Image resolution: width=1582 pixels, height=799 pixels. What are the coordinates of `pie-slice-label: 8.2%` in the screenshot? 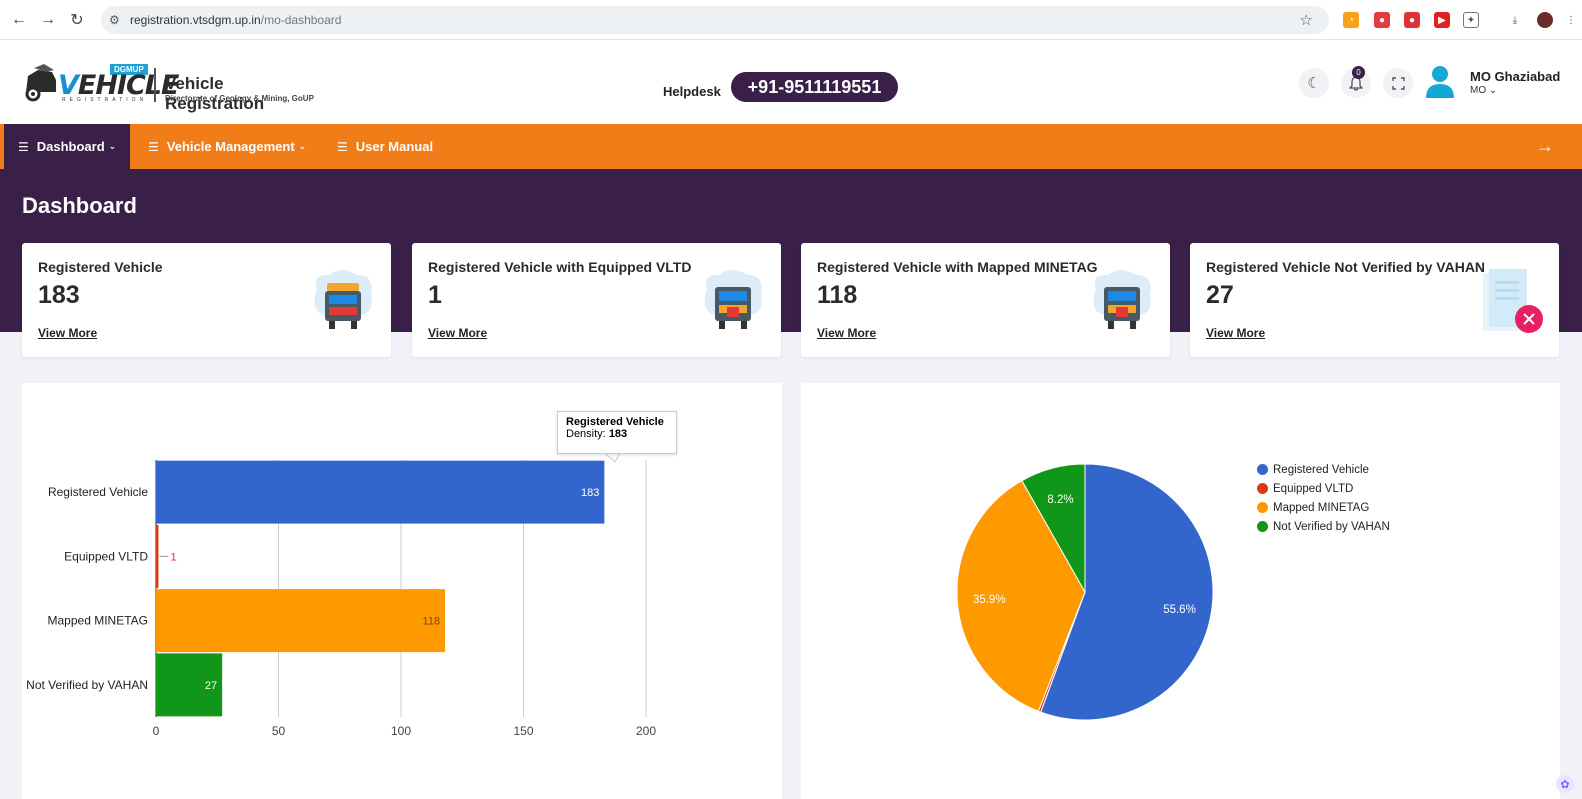 It's located at (1060, 500).